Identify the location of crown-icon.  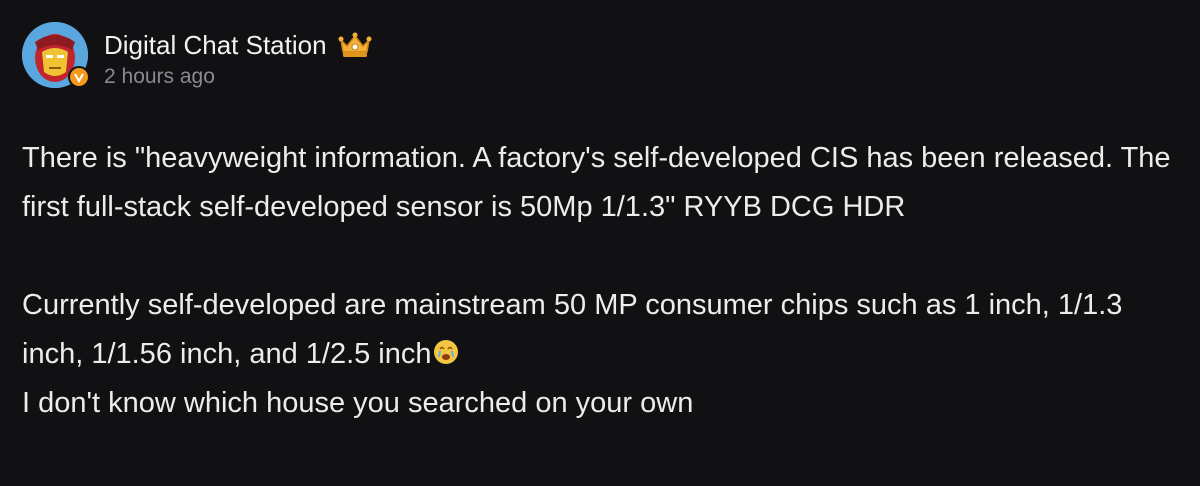
(355, 45).